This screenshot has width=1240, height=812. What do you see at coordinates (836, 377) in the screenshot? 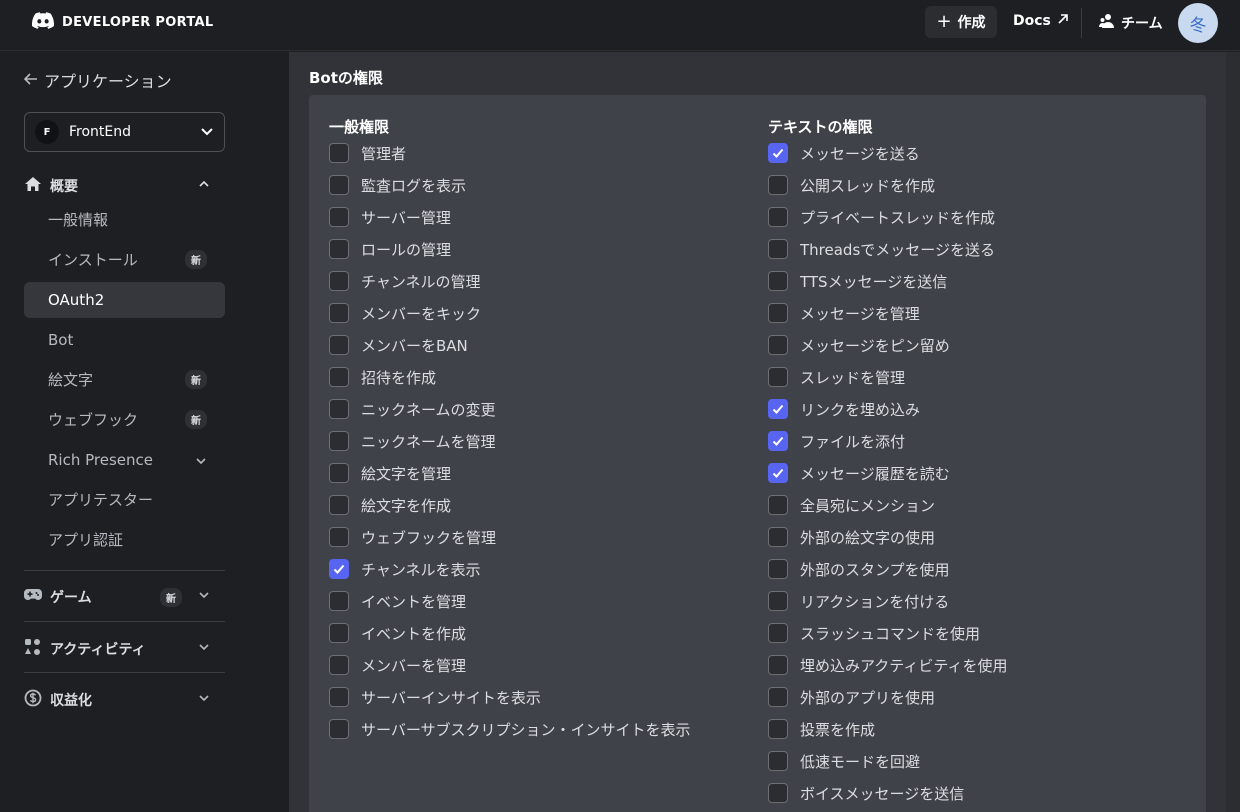
I see `permission-row: スレッドを管理` at bounding box center [836, 377].